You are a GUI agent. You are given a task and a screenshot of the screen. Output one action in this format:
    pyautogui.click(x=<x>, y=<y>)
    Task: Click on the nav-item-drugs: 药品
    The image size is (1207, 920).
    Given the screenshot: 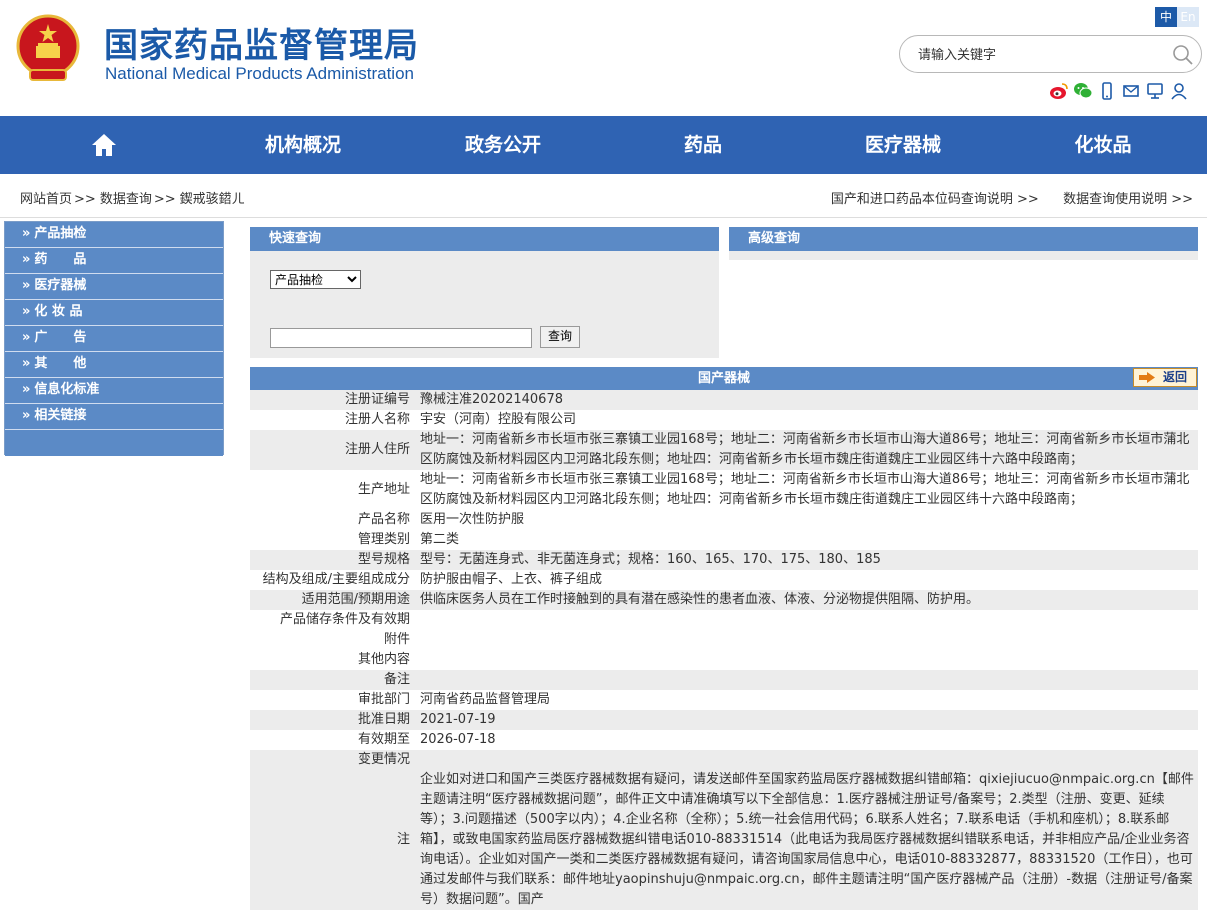 What is the action you would take?
    pyautogui.click(x=703, y=145)
    